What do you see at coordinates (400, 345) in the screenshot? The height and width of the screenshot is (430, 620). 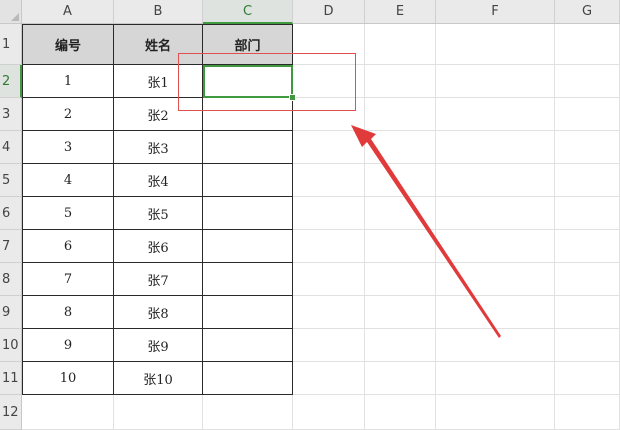 I see `cell-e10` at bounding box center [400, 345].